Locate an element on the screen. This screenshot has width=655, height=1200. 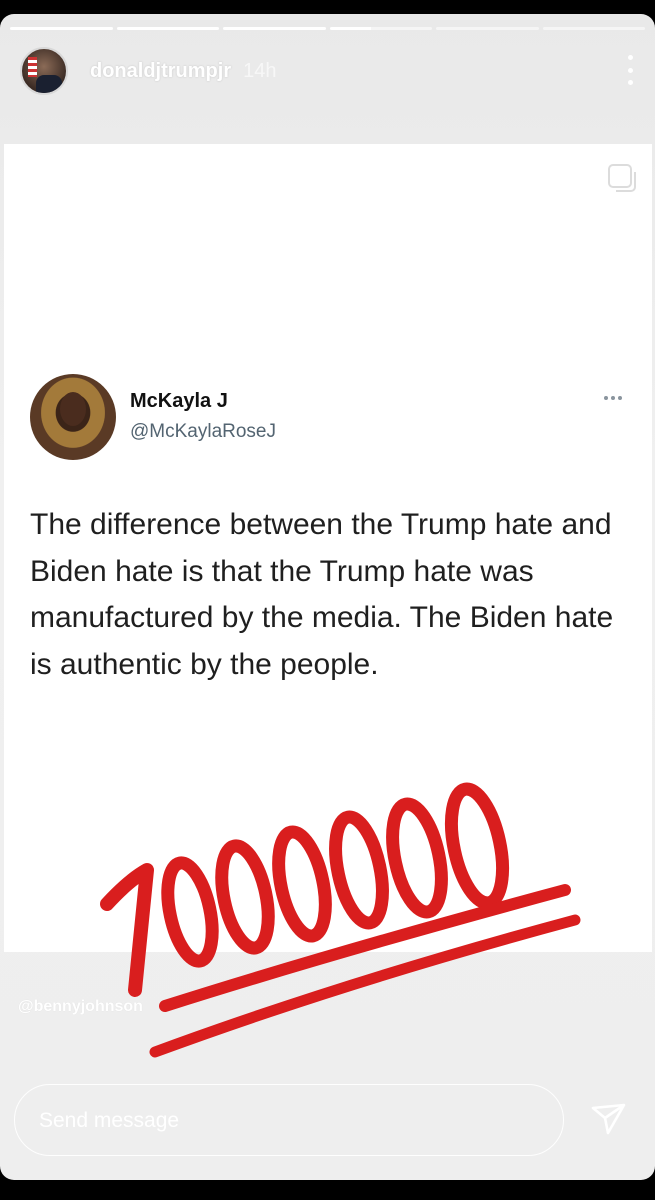
tweet-avatar is located at coordinates (73, 417).